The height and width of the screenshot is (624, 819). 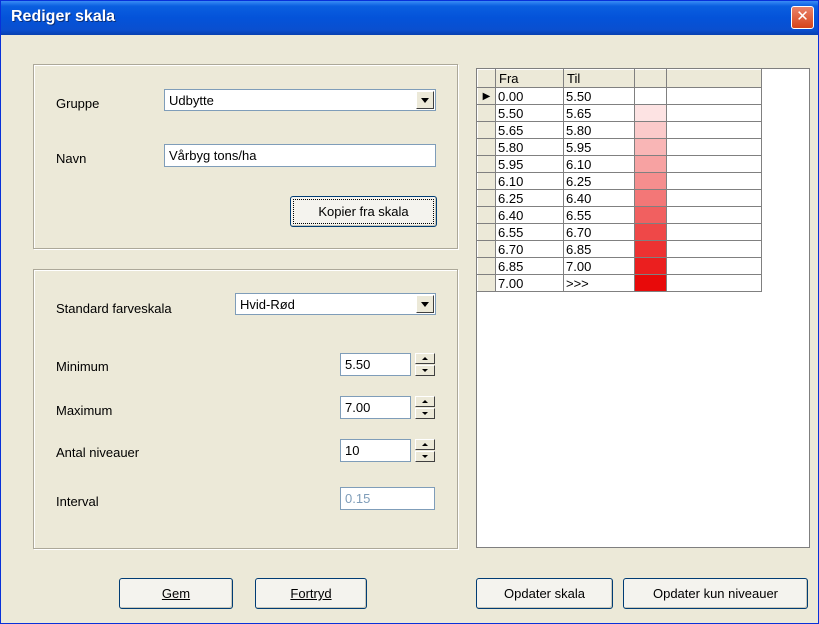 What do you see at coordinates (529, 249) in the screenshot?
I see `cell-fra: 6.70` at bounding box center [529, 249].